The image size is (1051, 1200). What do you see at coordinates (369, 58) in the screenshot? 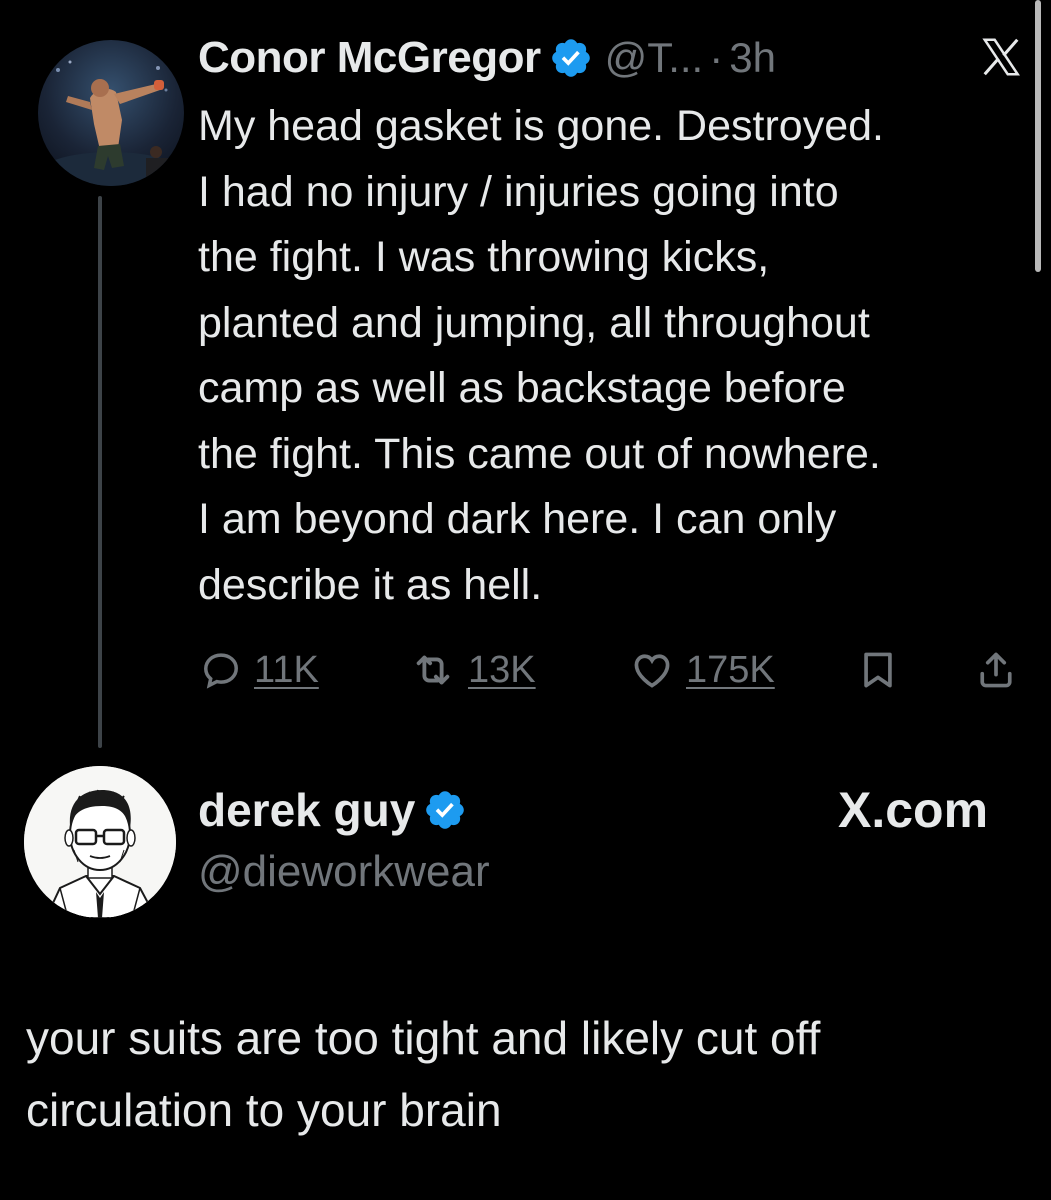
I see `author-name: Conor McGregor` at bounding box center [369, 58].